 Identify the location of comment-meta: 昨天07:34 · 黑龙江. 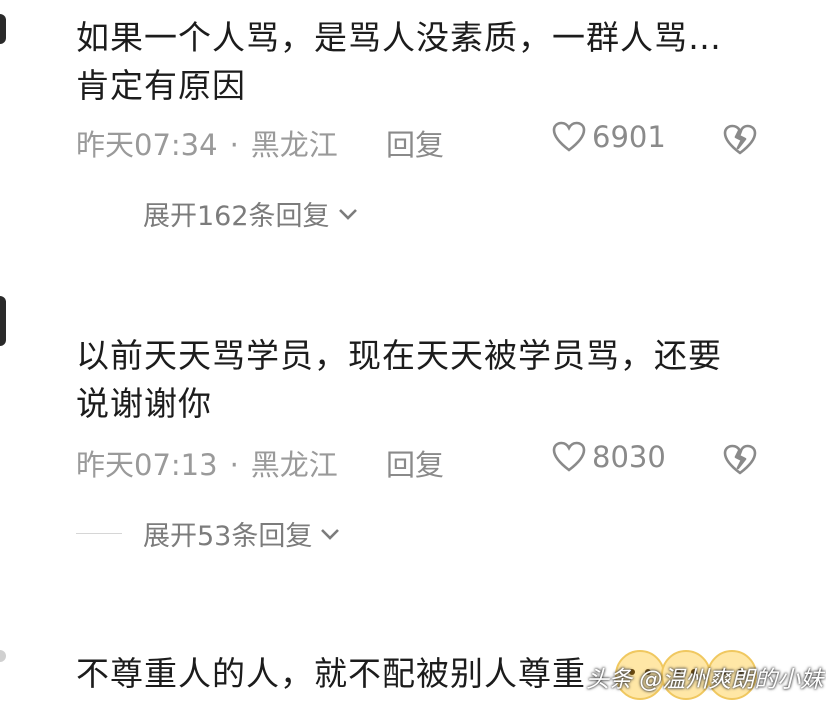
(207, 143).